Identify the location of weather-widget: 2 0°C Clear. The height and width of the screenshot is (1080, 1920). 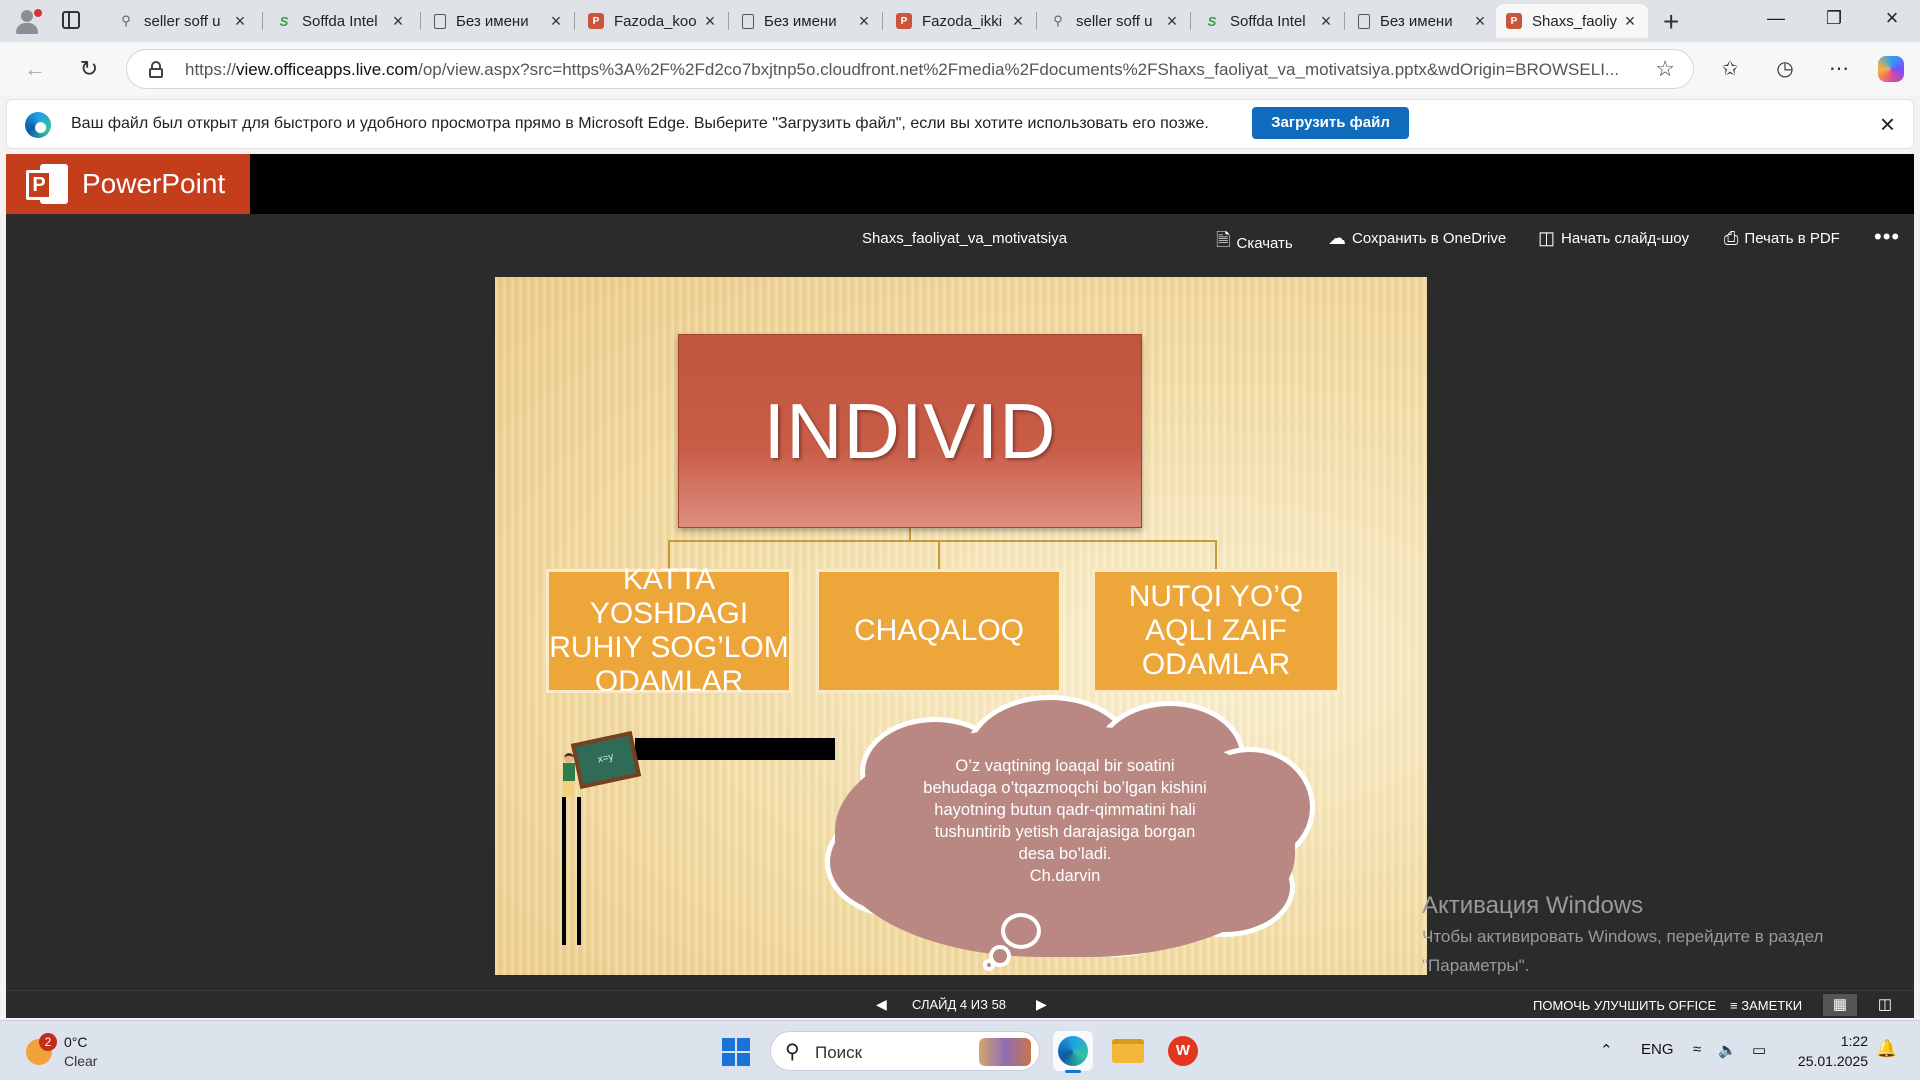
(101, 1051).